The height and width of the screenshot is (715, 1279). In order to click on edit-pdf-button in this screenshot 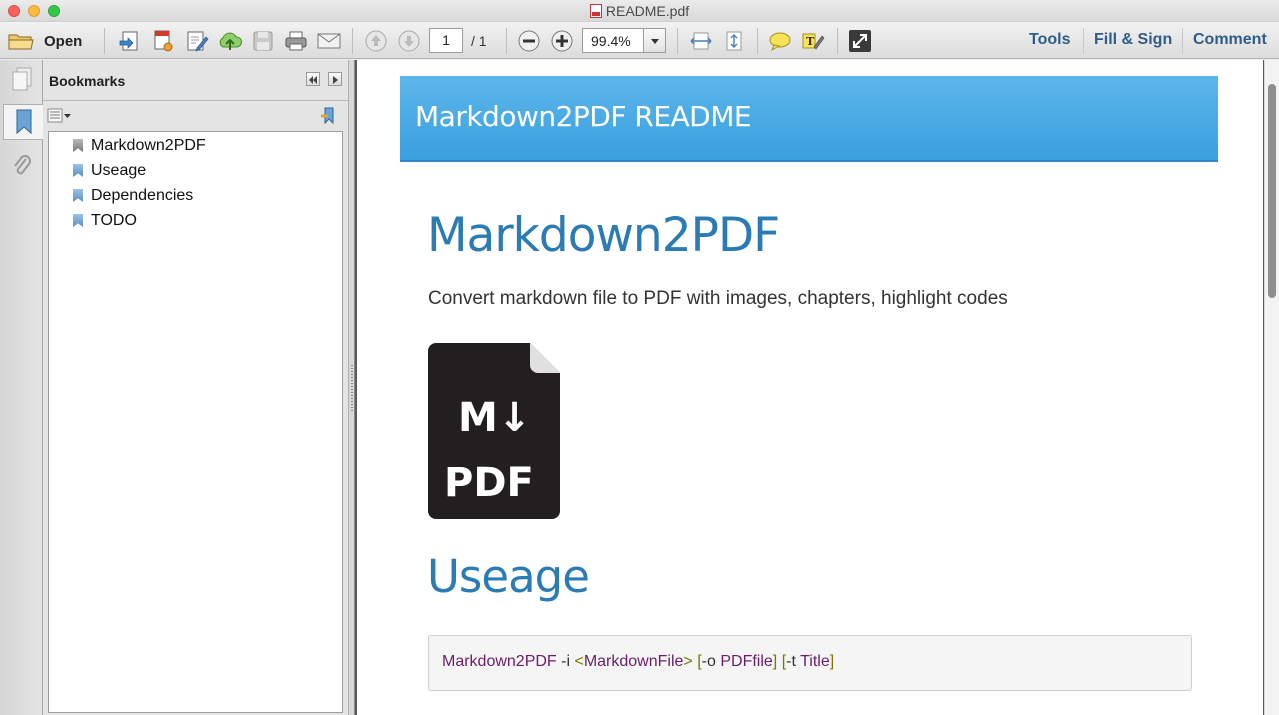, I will do `click(197, 41)`.